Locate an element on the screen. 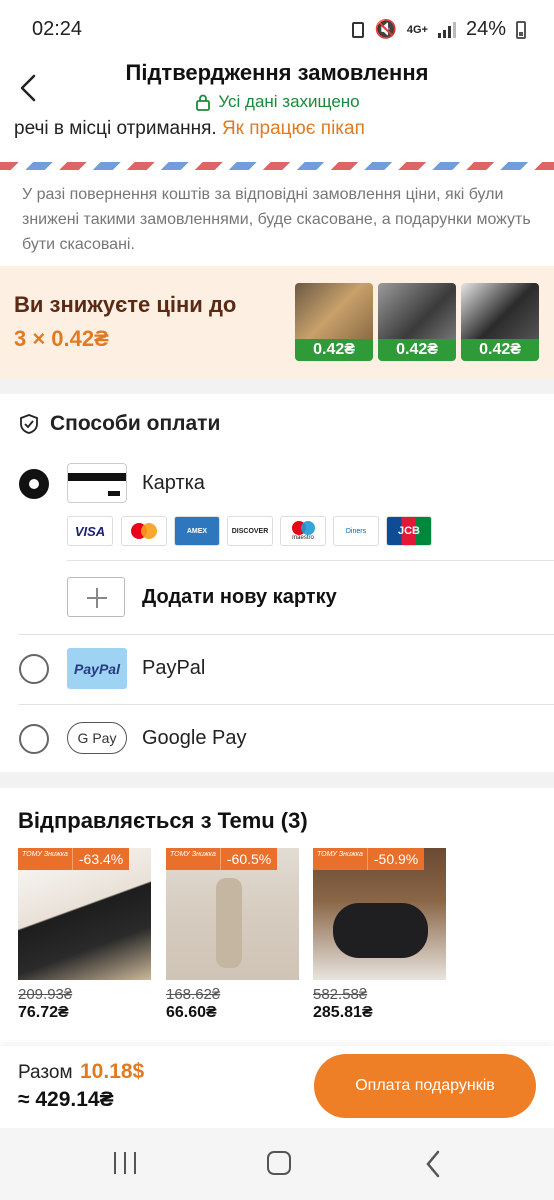 The image size is (554, 1200). discount-percent: -50.9% is located at coordinates (395, 859).